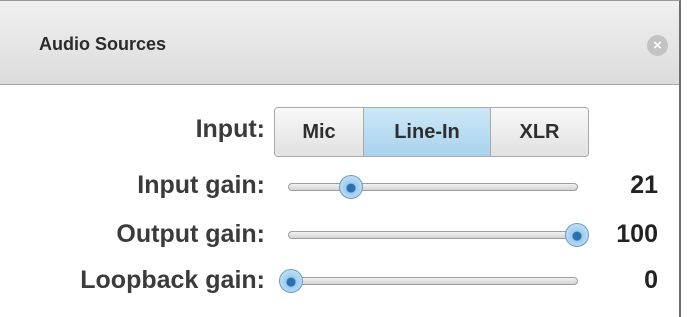 The width and height of the screenshot is (689, 317). Describe the element at coordinates (644, 185) in the screenshot. I see `input-gain-value: 21` at that location.